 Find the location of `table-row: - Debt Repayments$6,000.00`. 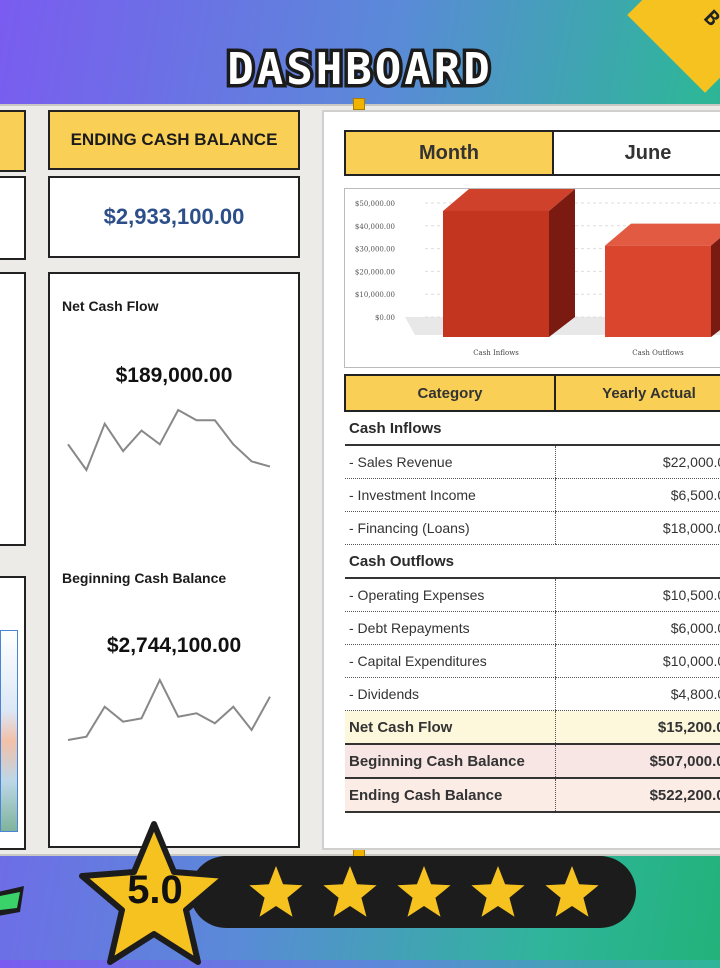

table-row: - Debt Repayments$6,000.00 is located at coordinates (532, 628).